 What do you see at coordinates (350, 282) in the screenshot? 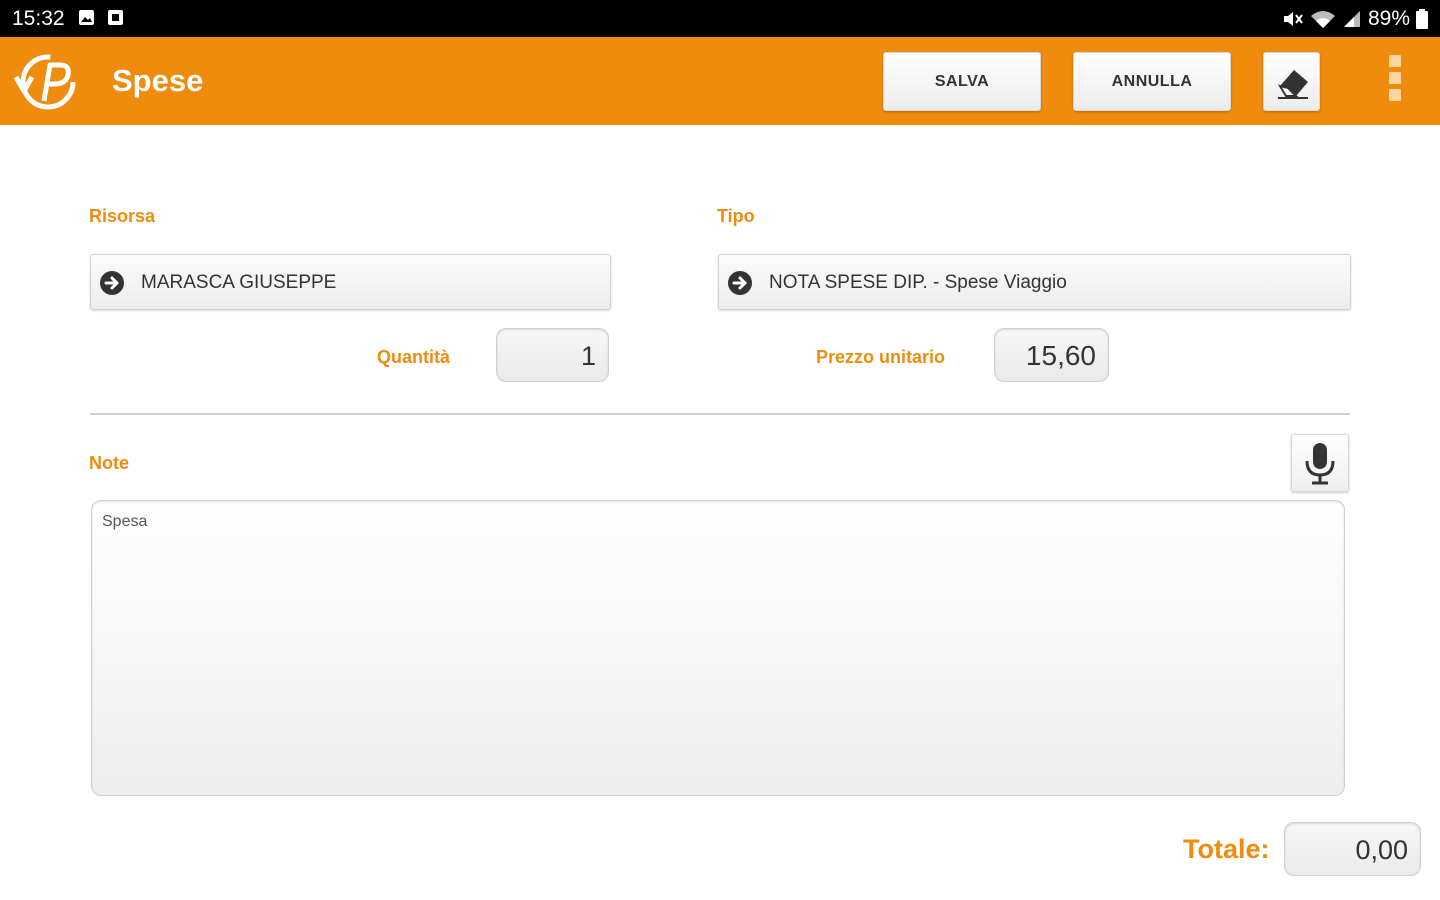
I see `risorsa-picker: MARASCA GIUSEPPE` at bounding box center [350, 282].